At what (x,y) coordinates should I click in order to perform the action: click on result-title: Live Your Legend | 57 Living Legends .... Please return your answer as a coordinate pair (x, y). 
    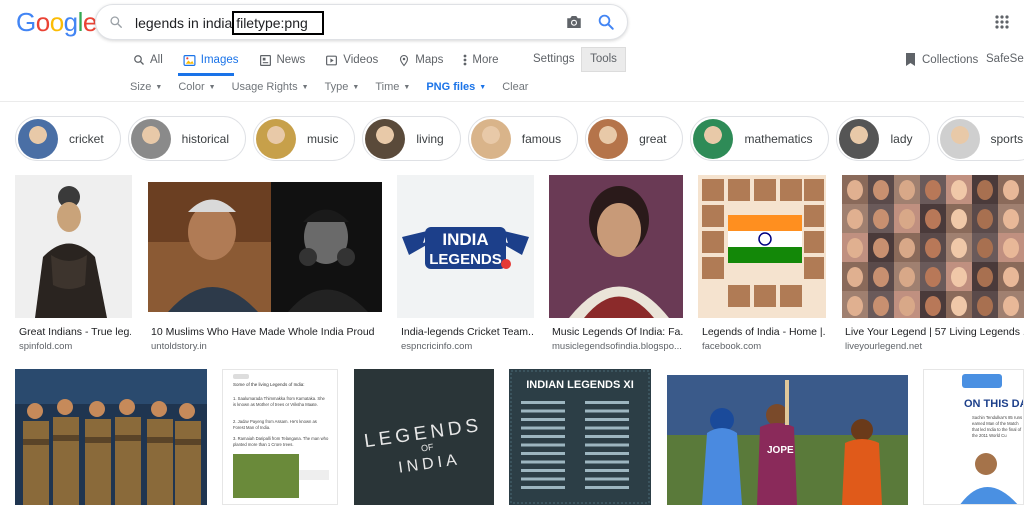
    Looking at the image, I should click on (934, 332).